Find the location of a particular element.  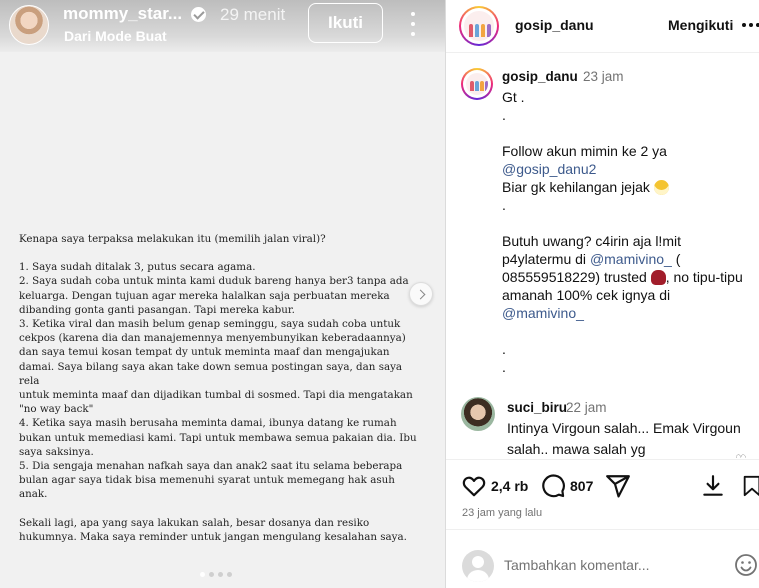

story-time: 29 menit is located at coordinates (253, 14).